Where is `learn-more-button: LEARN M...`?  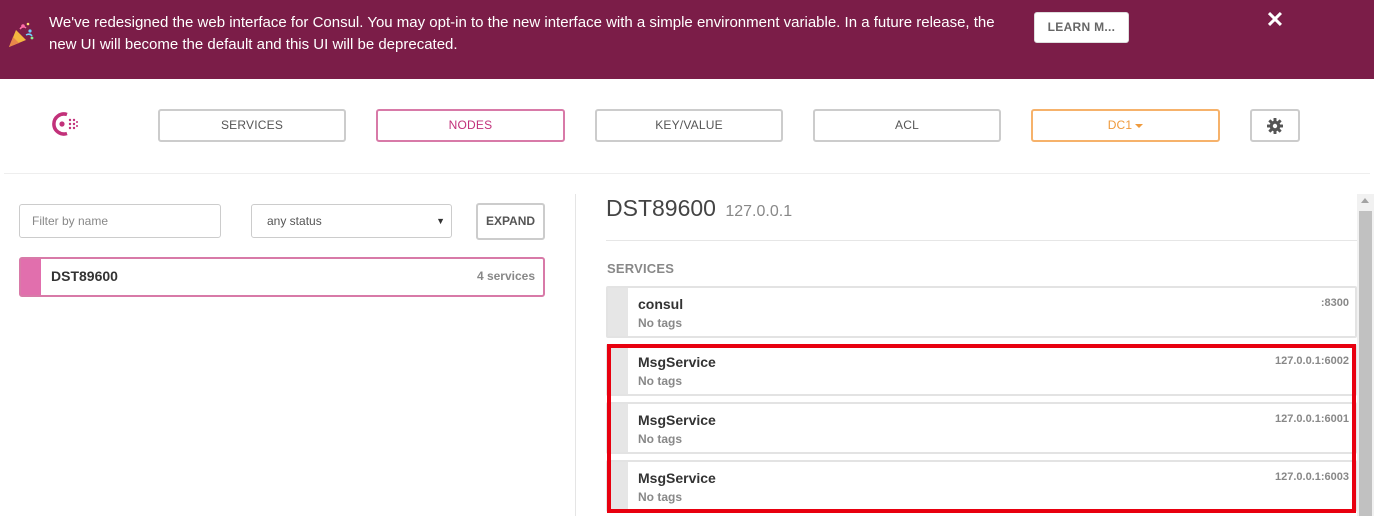
learn-more-button: LEARN M... is located at coordinates (1081, 27).